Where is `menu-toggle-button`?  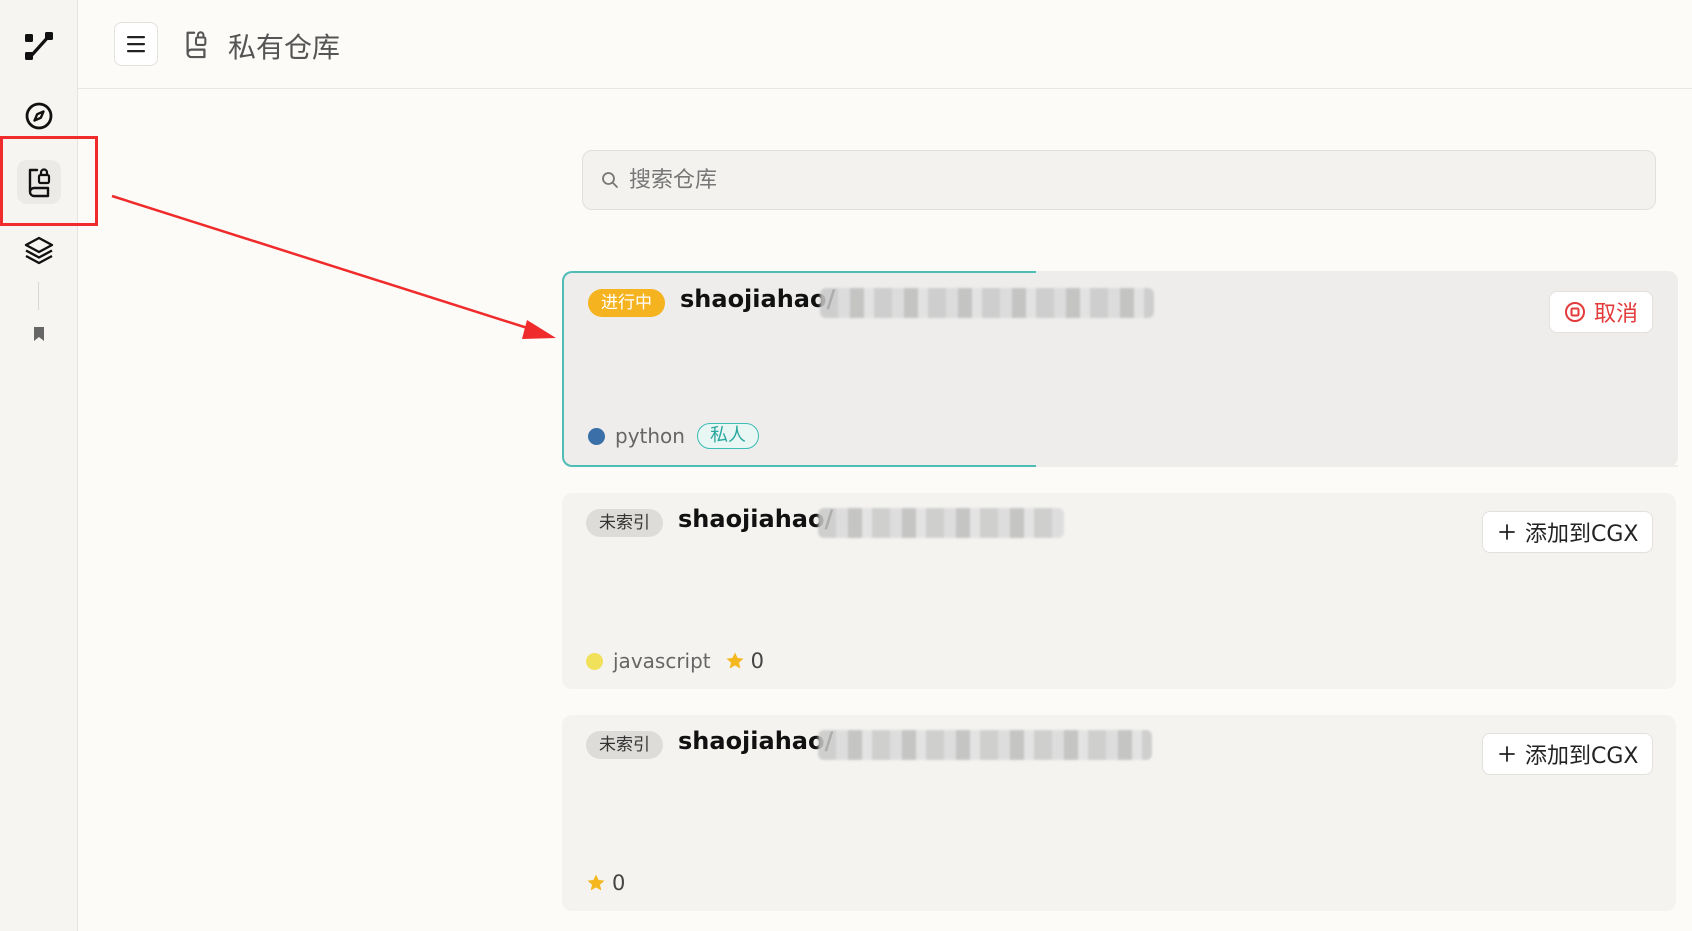 menu-toggle-button is located at coordinates (136, 44).